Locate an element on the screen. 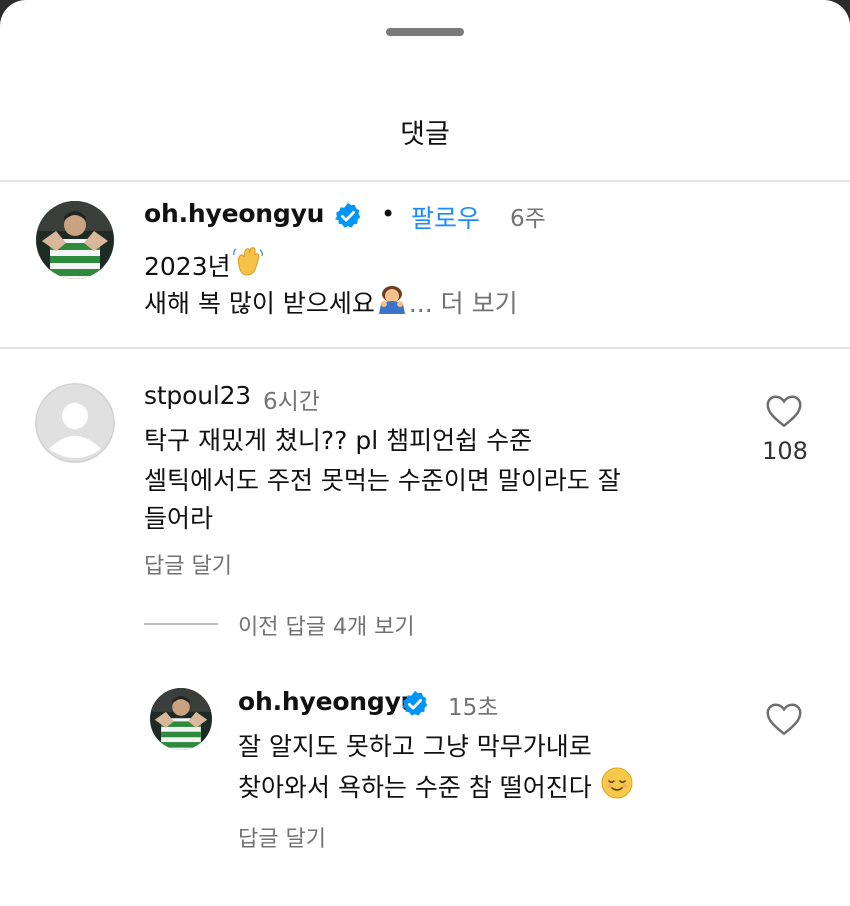 This screenshot has width=850, height=906. comment-line-2: 셀틱에서도 주전 못먹는 수준이면 말이라도 잘 is located at coordinates (382, 480).